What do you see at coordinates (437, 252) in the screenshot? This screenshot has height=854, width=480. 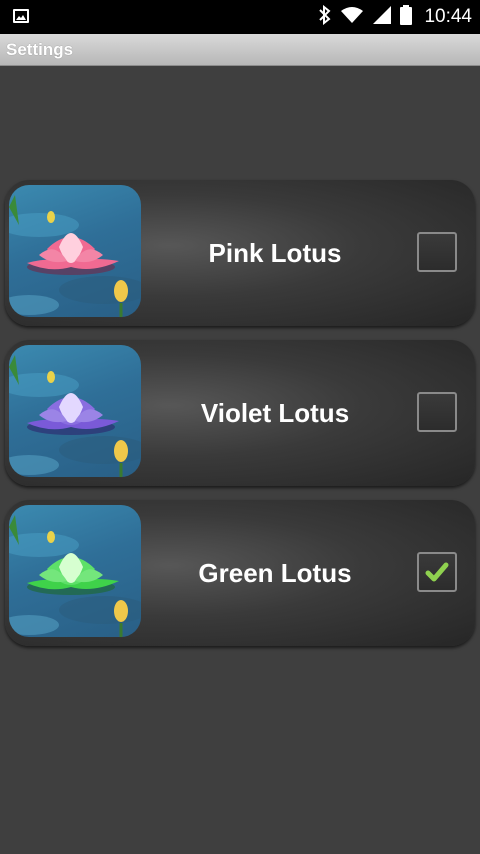 I see `pink-lotus-checkbox` at bounding box center [437, 252].